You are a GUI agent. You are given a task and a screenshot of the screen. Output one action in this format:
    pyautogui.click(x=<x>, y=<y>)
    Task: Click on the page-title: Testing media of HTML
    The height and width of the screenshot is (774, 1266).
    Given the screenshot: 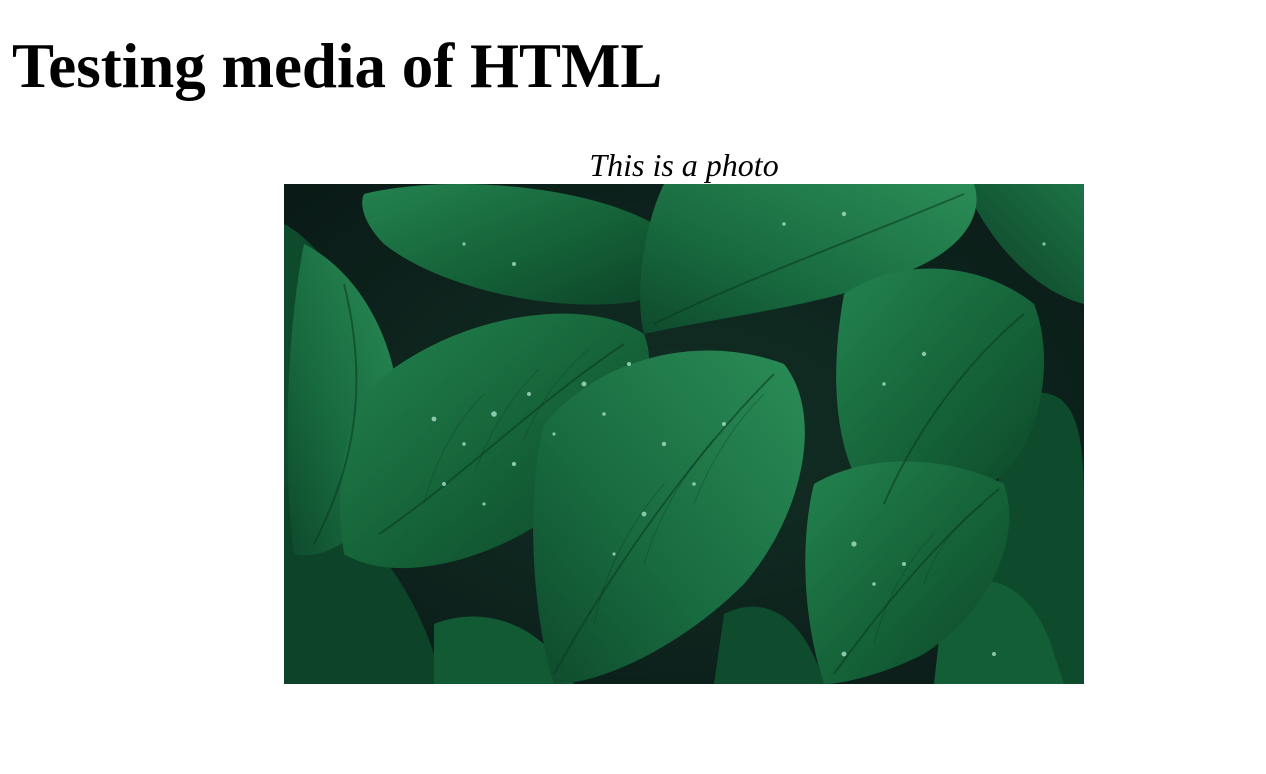 What is the action you would take?
    pyautogui.click(x=337, y=66)
    